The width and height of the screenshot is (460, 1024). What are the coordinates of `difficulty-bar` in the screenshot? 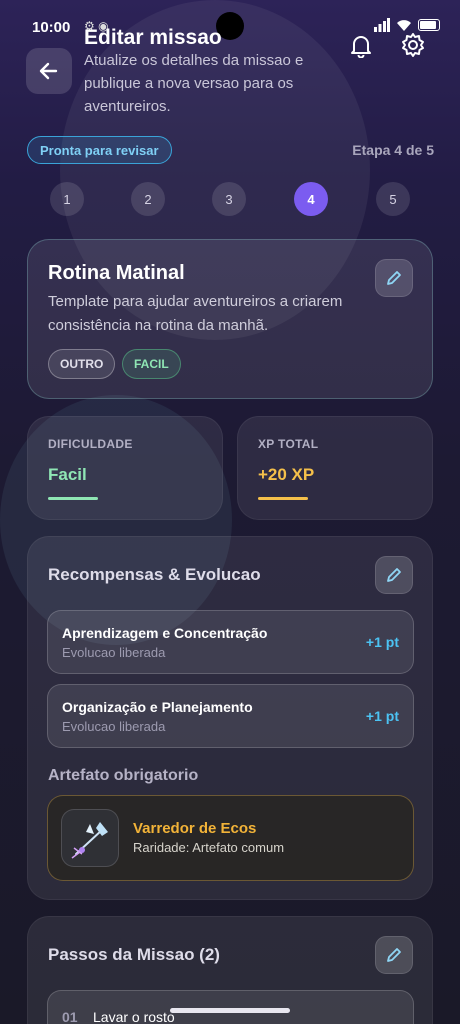 It's located at (73, 498).